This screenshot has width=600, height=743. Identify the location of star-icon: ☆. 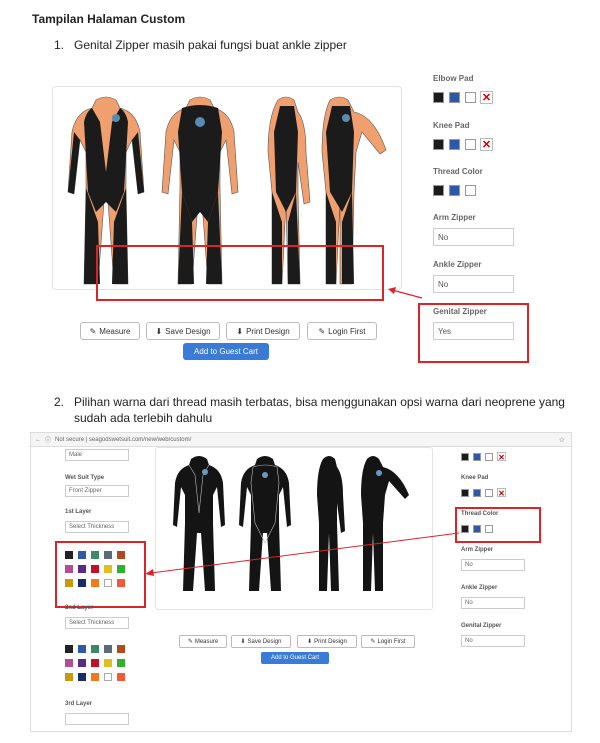
(565, 440).